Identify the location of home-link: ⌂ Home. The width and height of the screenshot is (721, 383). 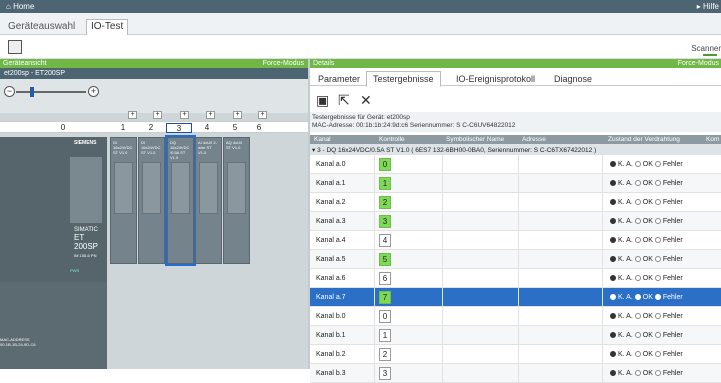
(20, 6).